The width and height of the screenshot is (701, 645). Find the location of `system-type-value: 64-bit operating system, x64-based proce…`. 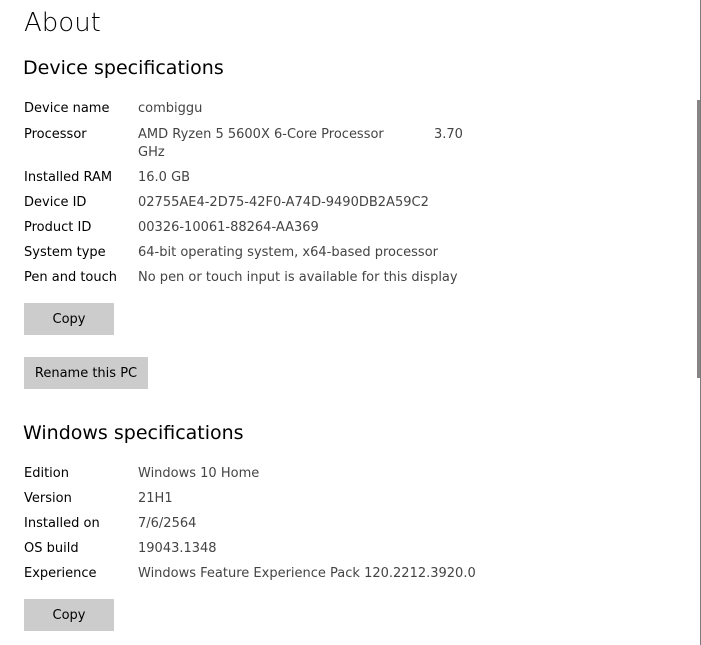

system-type-value: 64-bit operating system, x64-based proce… is located at coordinates (288, 252).